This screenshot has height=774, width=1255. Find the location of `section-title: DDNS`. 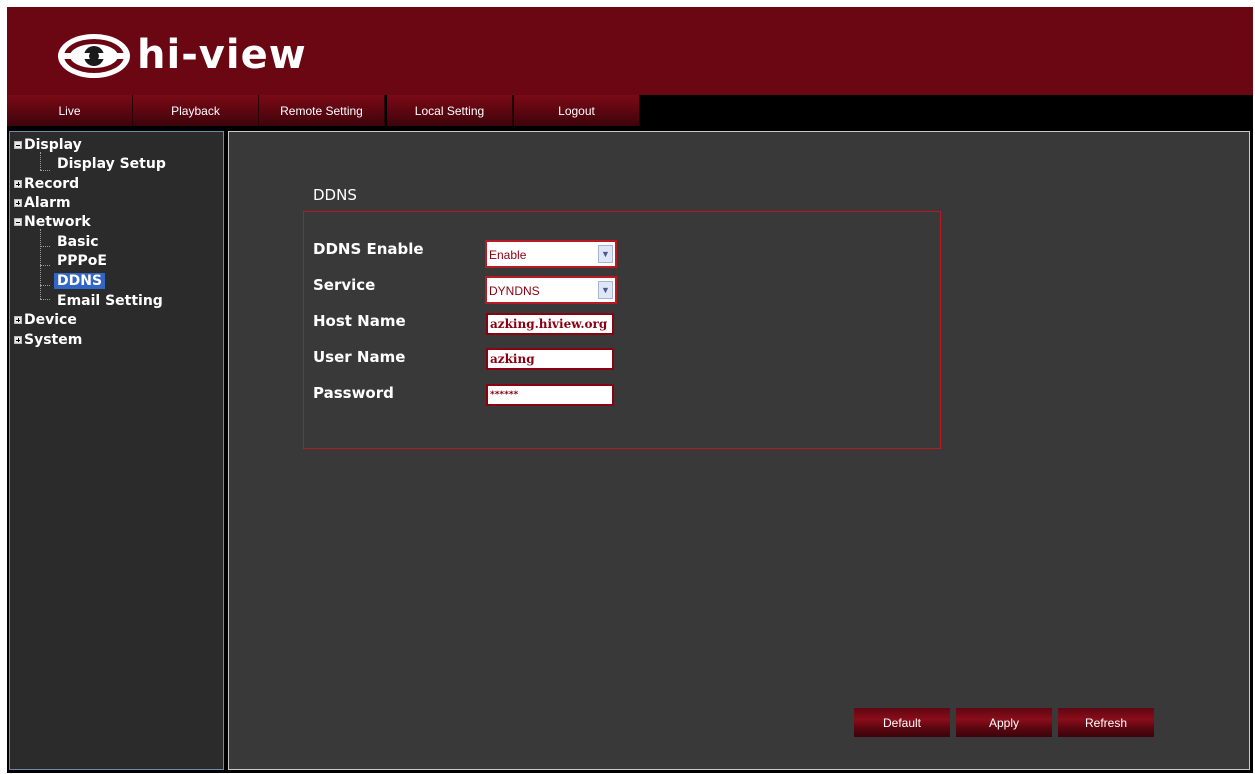

section-title: DDNS is located at coordinates (335, 195).